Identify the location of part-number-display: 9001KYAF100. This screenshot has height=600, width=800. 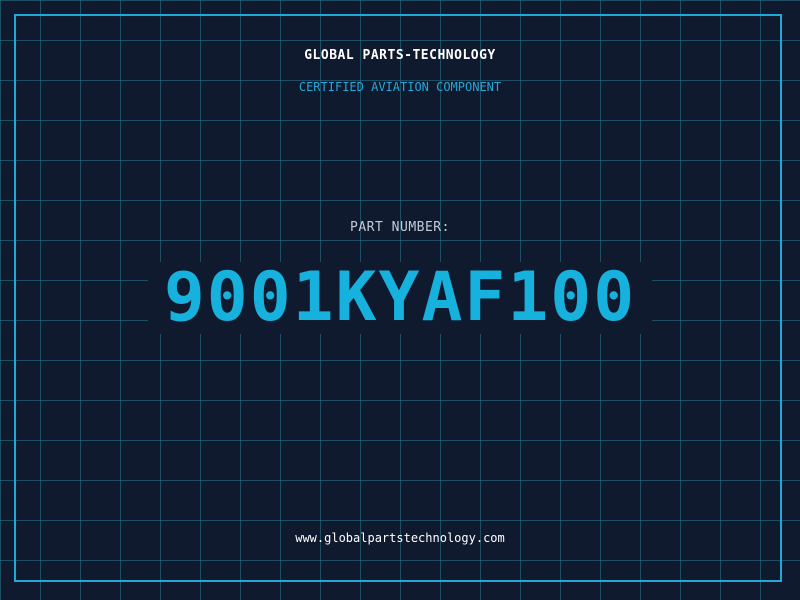
(400, 298).